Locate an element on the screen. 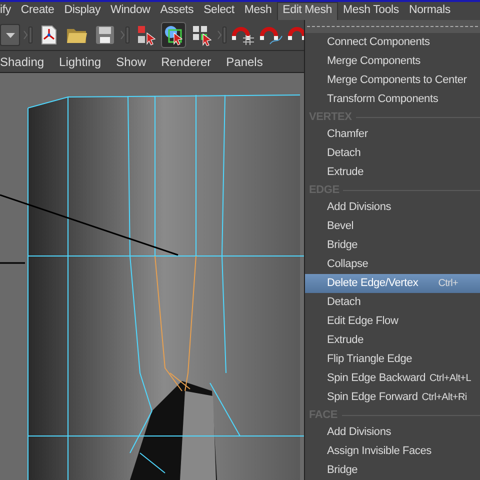  menu-item-label: Assign Invisible Faces is located at coordinates (379, 452).